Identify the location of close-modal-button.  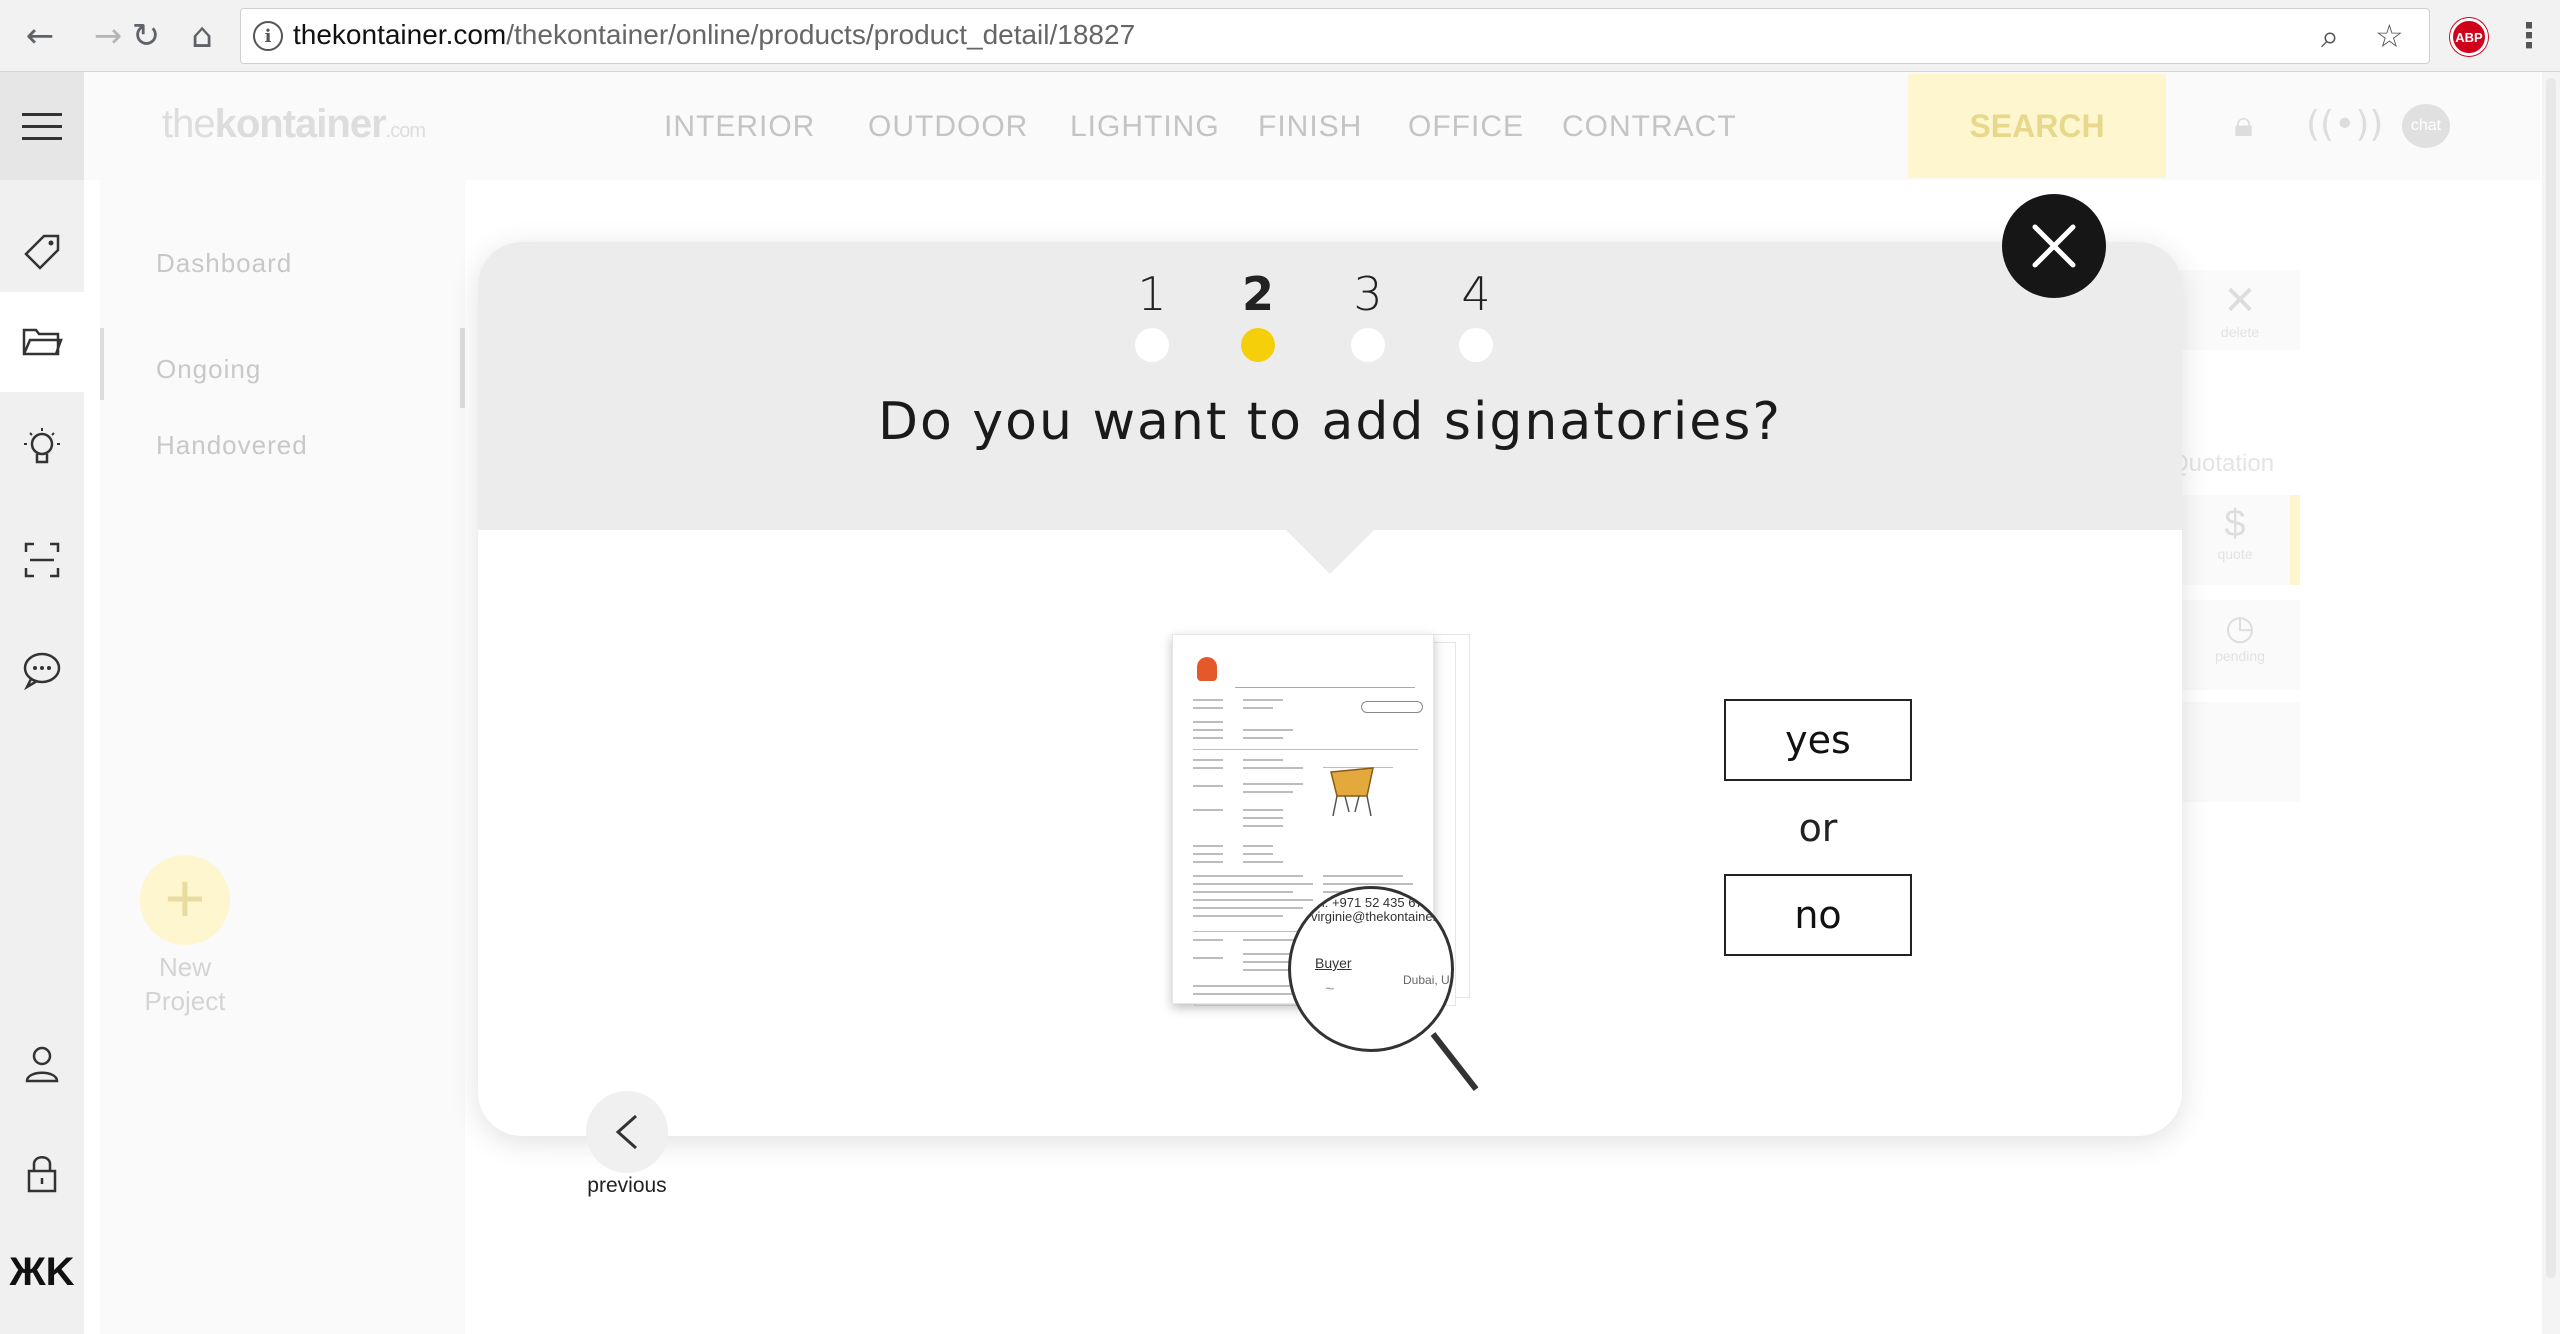
(2054, 246).